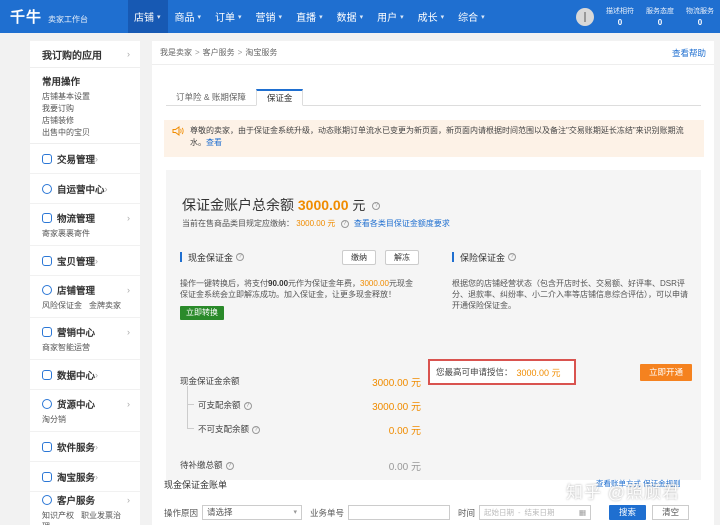 Image resolution: width=720 pixels, height=525 pixels. What do you see at coordinates (58, 120) in the screenshot?
I see `common-link: 店铺装修` at bounding box center [58, 120].